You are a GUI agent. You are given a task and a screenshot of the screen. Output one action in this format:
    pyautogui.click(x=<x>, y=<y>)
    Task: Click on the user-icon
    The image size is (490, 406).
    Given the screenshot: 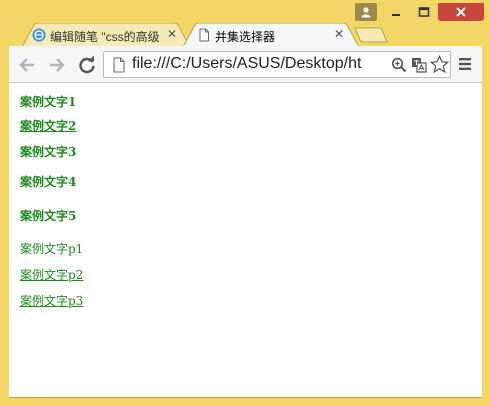 What is the action you would take?
    pyautogui.click(x=366, y=12)
    